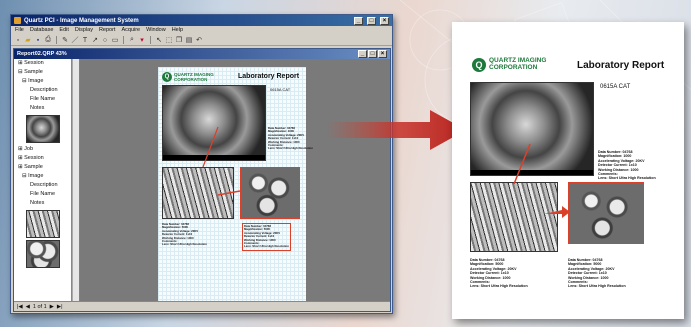 This screenshot has width=691, height=327. What do you see at coordinates (169, 40) in the screenshot?
I see `select-icon: ⬚` at bounding box center [169, 40].